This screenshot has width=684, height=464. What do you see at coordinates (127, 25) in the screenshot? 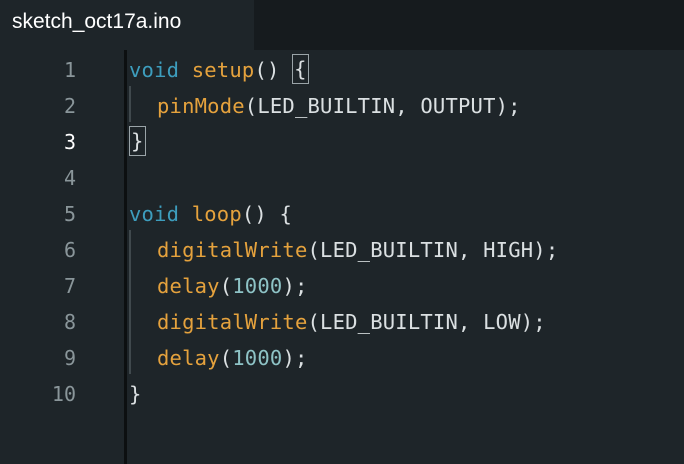
I see `tab-sketch-file: sketch_oct17a.ino` at bounding box center [127, 25].